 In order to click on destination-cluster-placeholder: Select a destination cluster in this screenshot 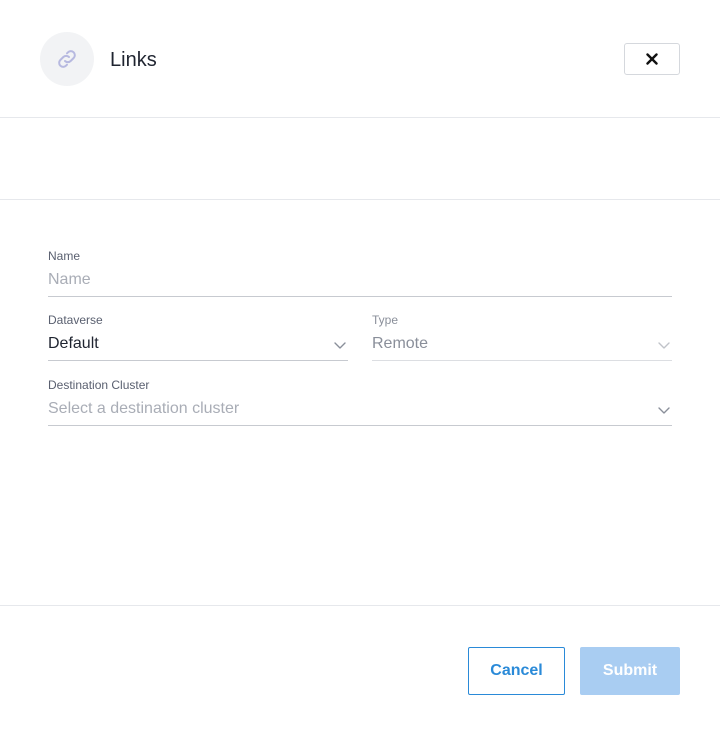, I will do `click(144, 408)`.